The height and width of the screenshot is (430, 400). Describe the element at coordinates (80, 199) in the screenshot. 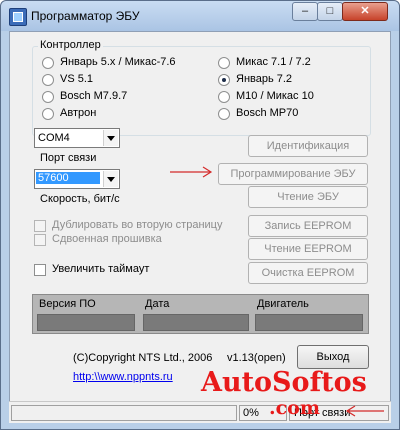

I see `speed-label: Скорость, бит/с` at that location.